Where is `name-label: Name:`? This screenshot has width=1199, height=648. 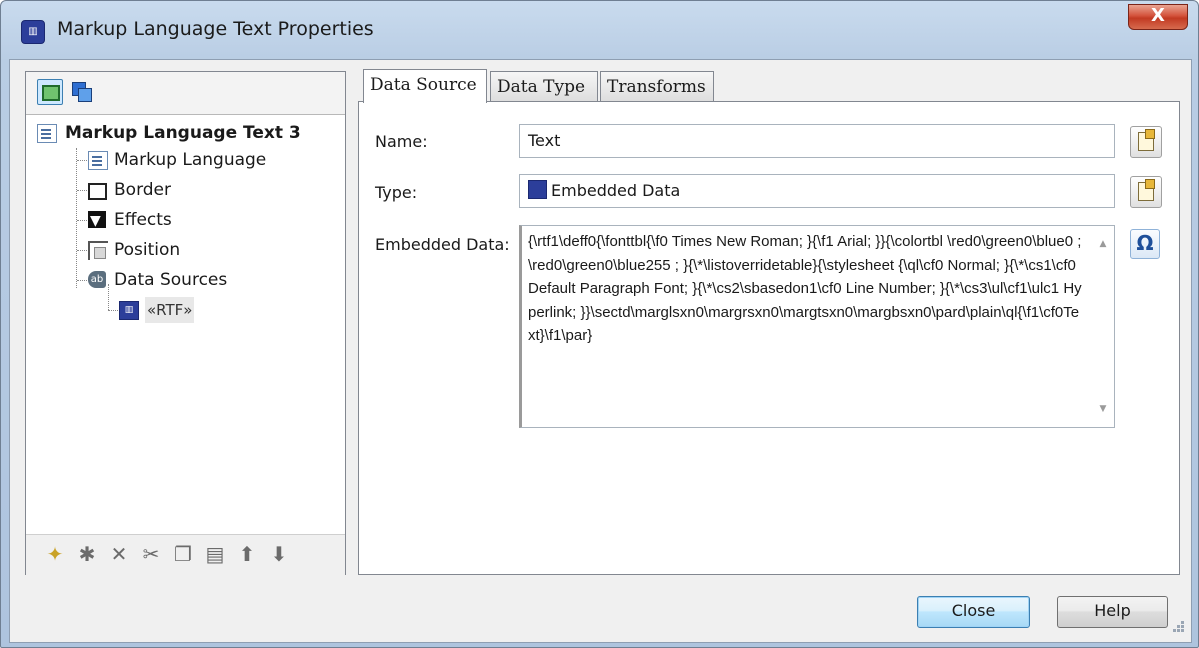
name-label: Name: is located at coordinates (401, 141).